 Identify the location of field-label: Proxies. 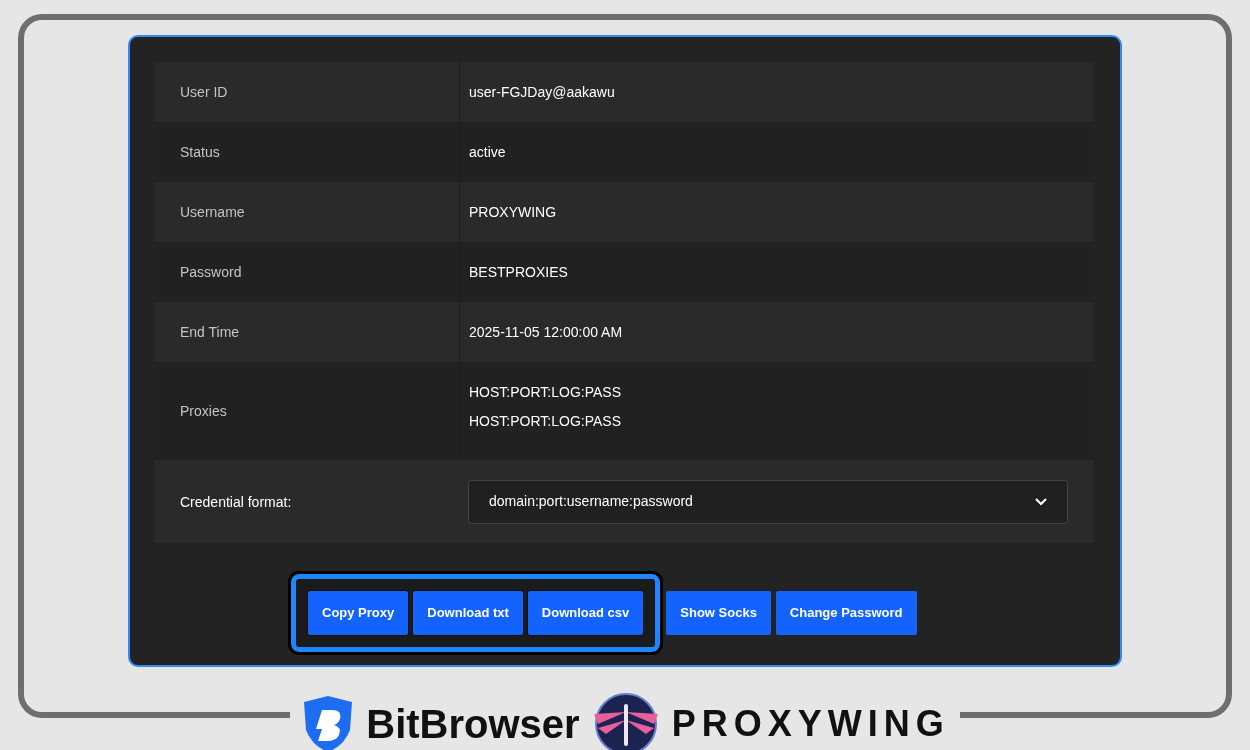
(203, 411).